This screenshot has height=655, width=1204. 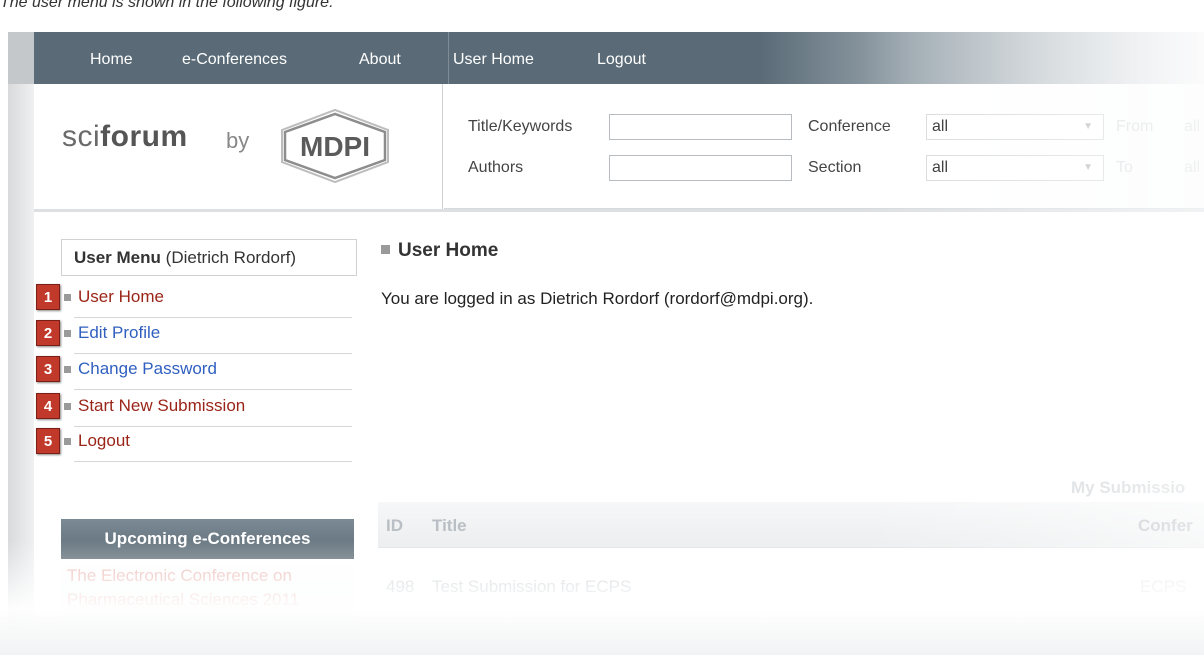 What do you see at coordinates (147, 368) in the screenshot?
I see `sidebar-item-label: Change Password` at bounding box center [147, 368].